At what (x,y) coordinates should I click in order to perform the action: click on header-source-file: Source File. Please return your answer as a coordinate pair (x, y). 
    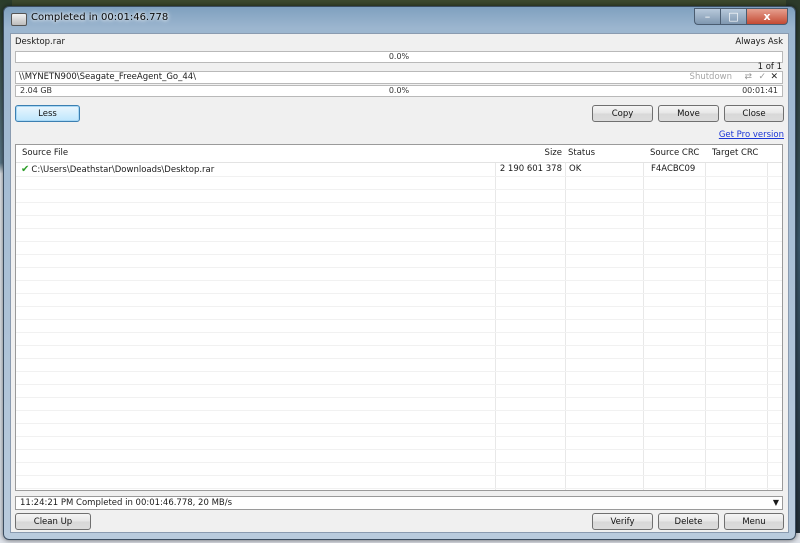
    Looking at the image, I should click on (45, 153).